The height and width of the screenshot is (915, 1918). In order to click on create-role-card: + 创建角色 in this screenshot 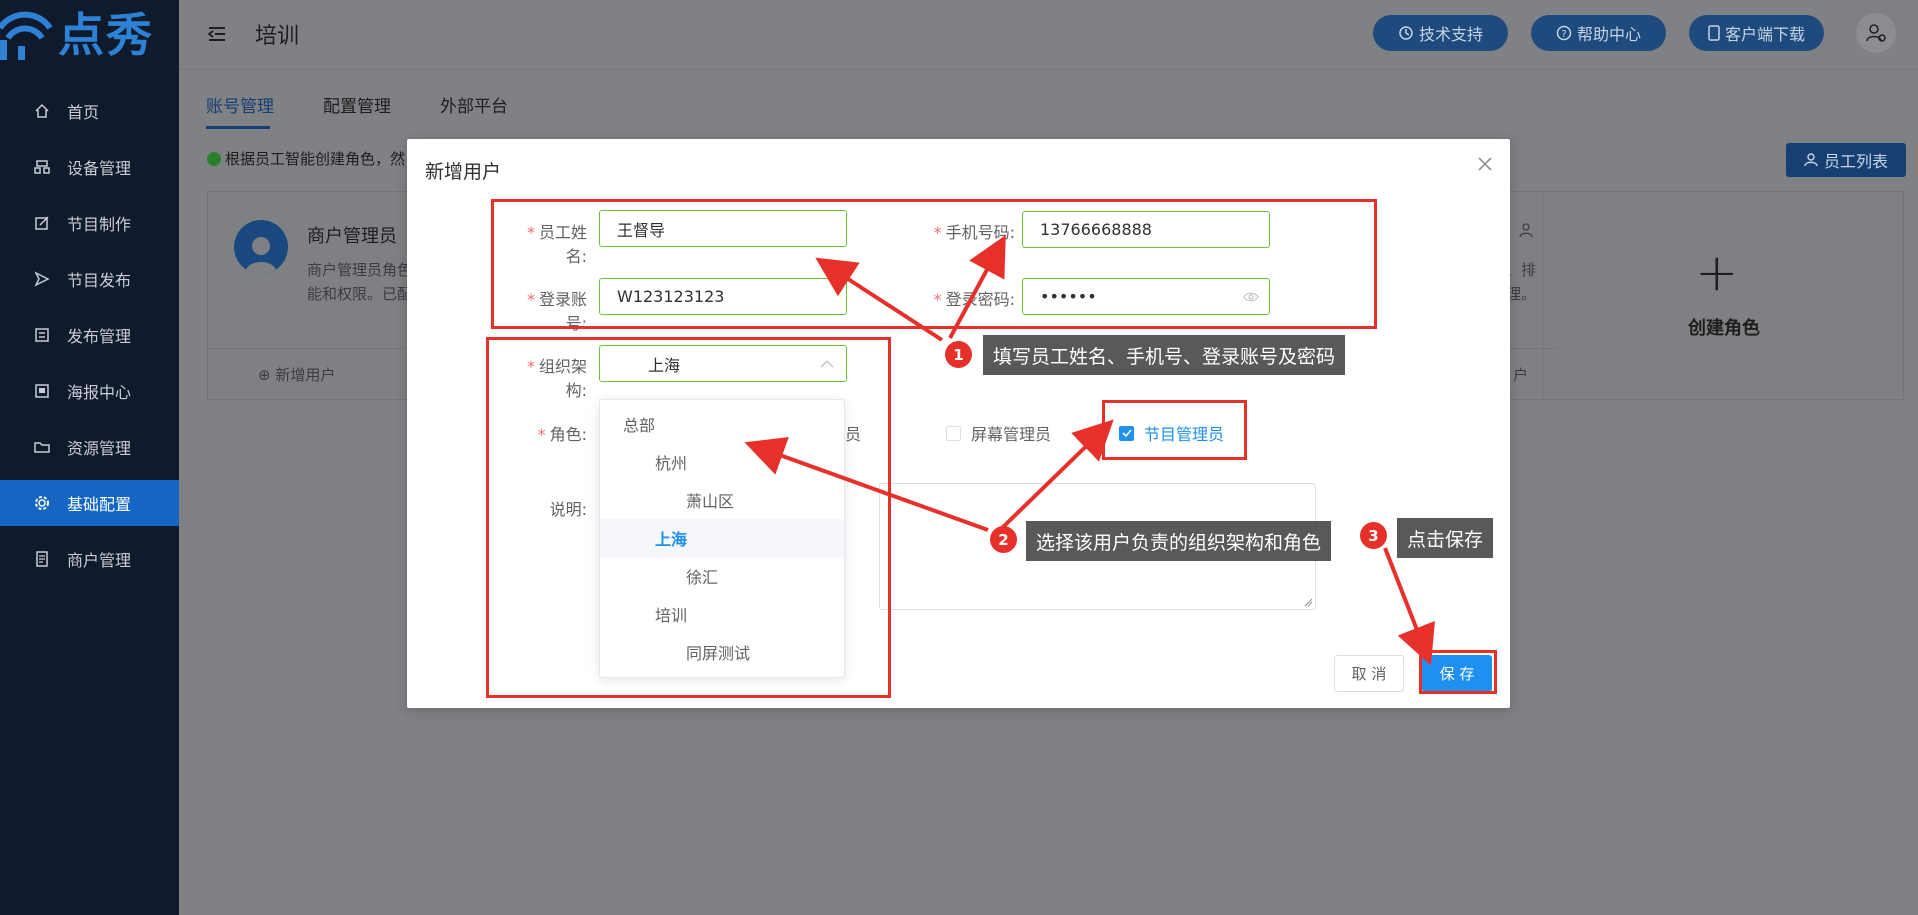, I will do `click(1723, 295)`.